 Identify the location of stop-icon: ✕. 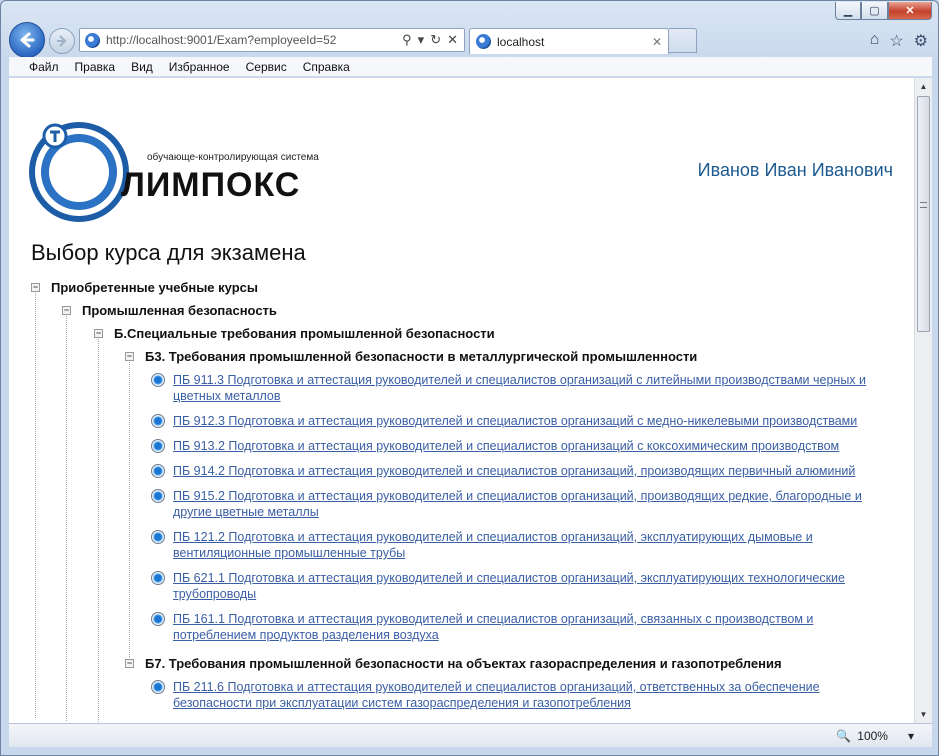
(452, 40).